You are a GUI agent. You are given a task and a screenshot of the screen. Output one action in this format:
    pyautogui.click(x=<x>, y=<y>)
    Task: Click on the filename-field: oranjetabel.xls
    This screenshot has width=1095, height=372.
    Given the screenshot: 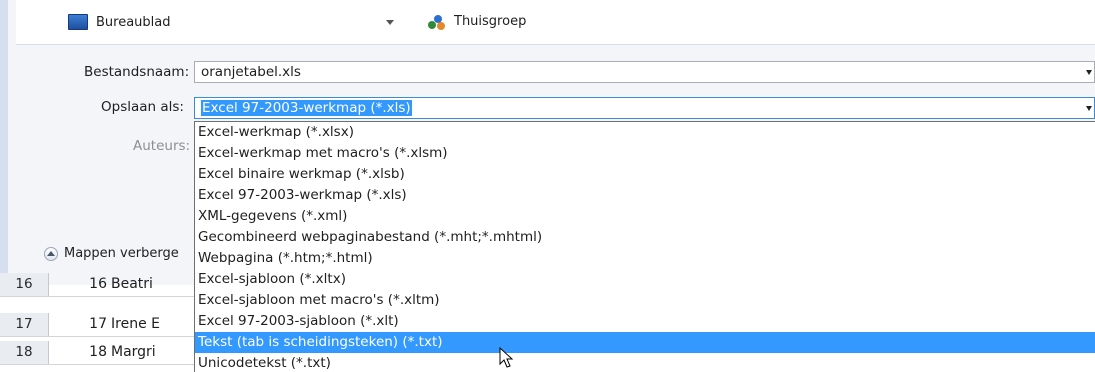 What is the action you would take?
    pyautogui.click(x=644, y=72)
    